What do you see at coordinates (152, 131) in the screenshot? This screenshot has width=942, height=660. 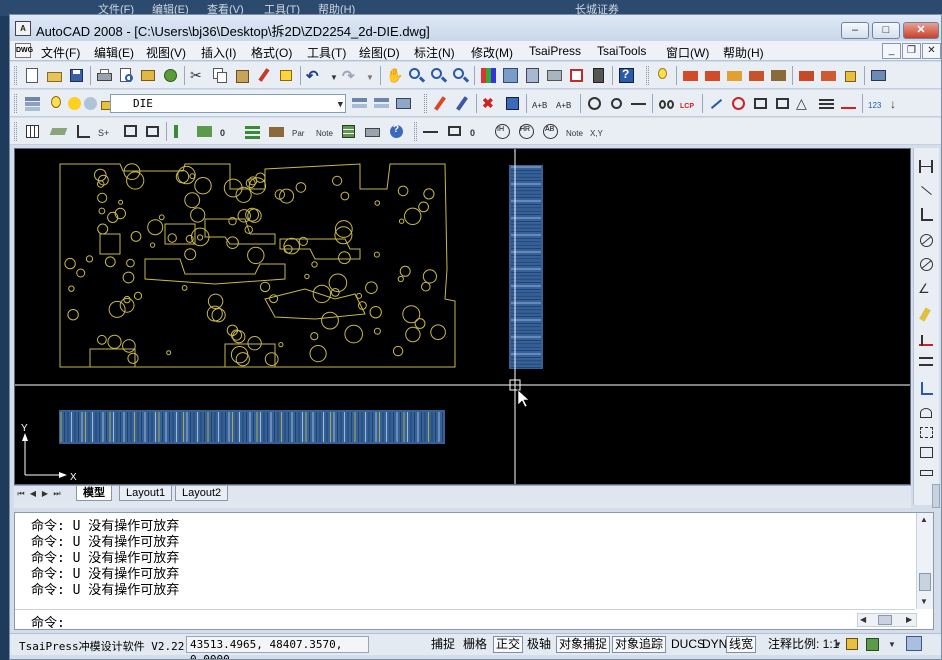 I see `frame-icon` at bounding box center [152, 131].